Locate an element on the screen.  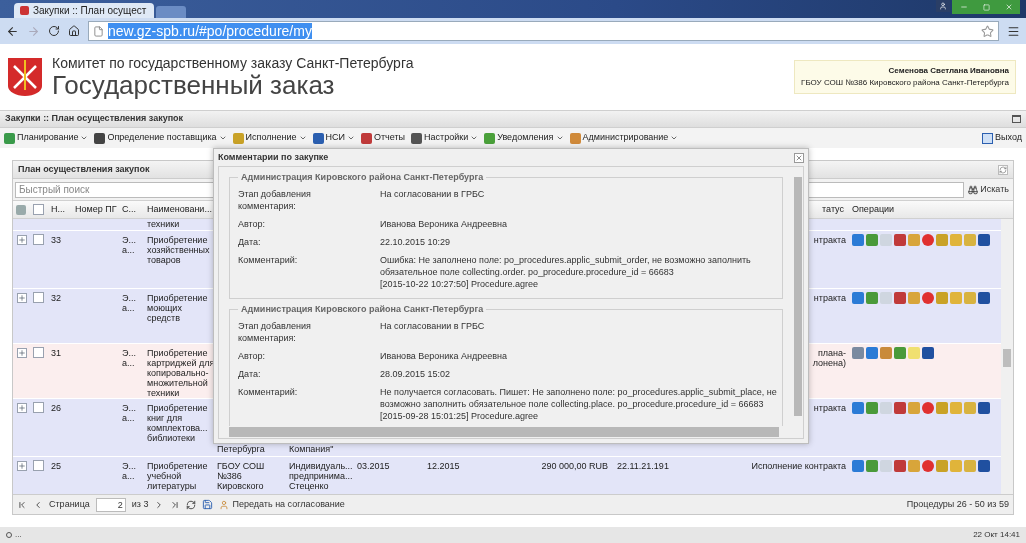
page-icon is located at coordinates (98, 31).